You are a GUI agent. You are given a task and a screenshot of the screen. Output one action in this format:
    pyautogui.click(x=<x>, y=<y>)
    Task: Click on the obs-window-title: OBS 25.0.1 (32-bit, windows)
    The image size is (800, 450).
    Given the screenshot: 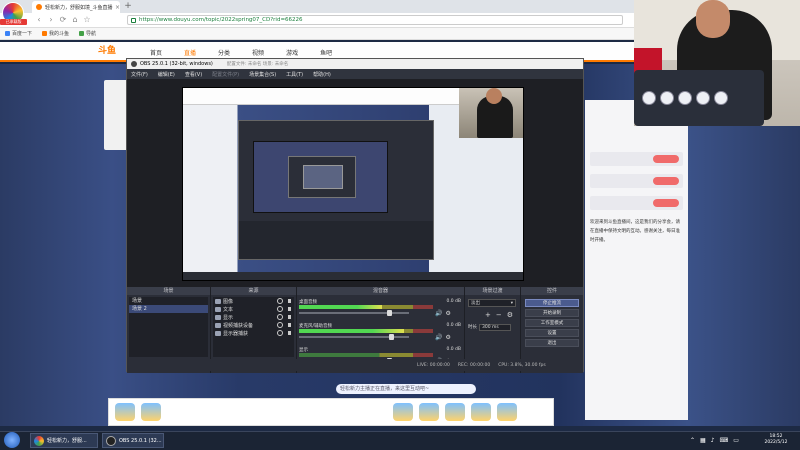 What is the action you would take?
    pyautogui.click(x=176, y=64)
    